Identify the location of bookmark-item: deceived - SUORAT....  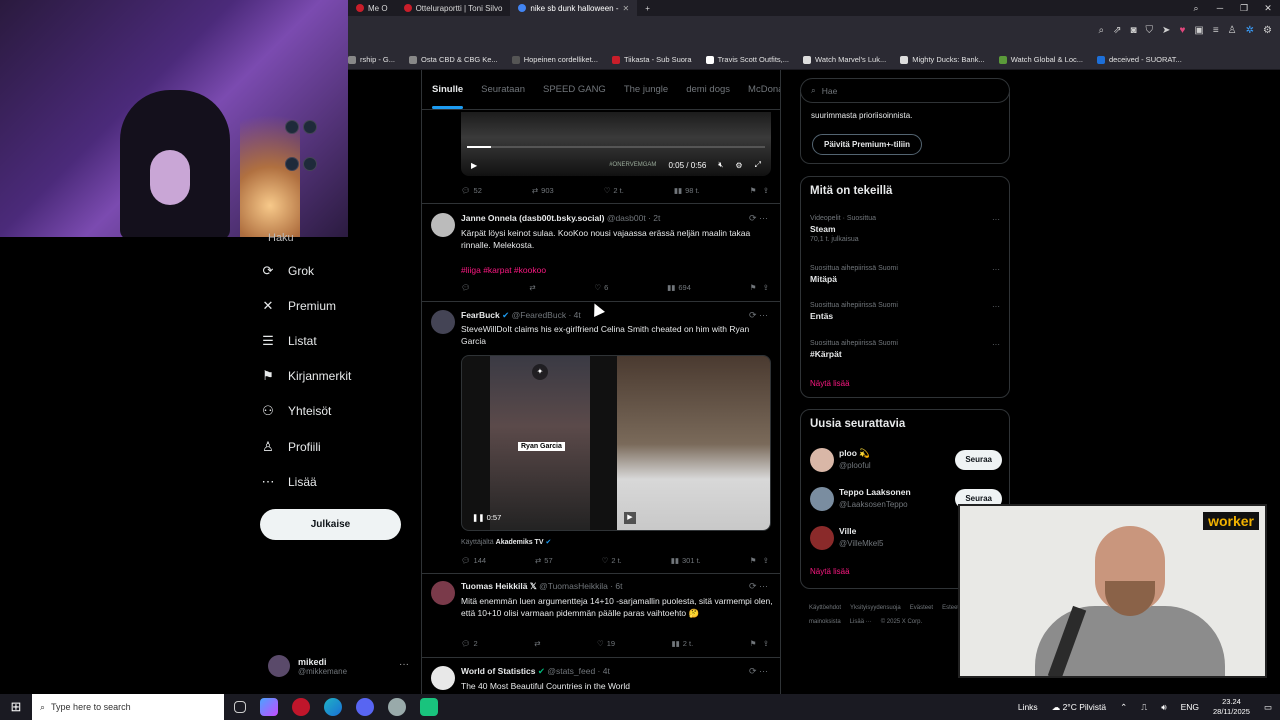
(1139, 59).